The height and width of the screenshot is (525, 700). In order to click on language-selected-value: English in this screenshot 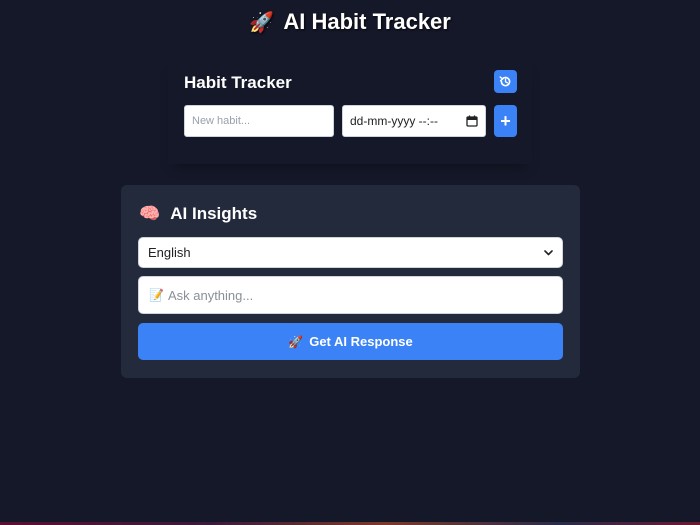, I will do `click(169, 252)`.